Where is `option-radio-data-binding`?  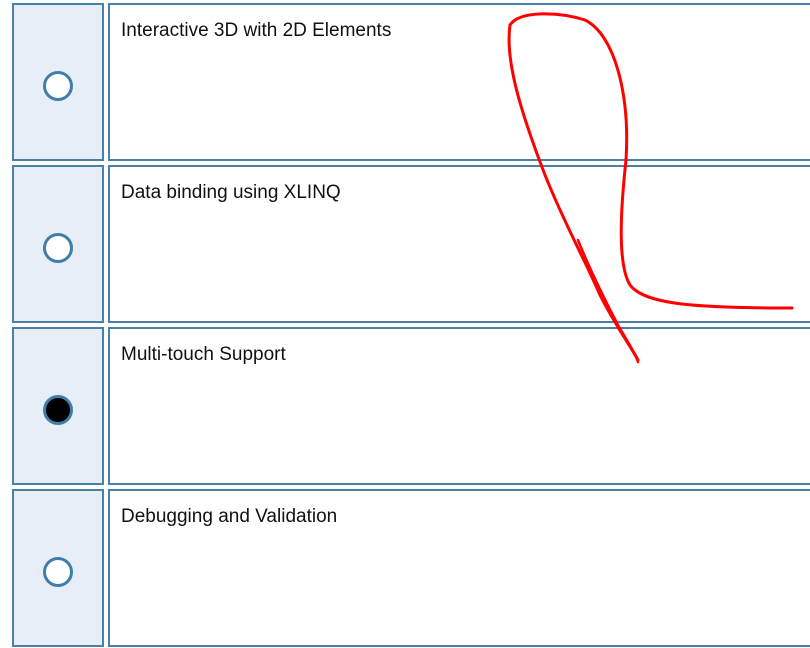 option-radio-data-binding is located at coordinates (58, 248).